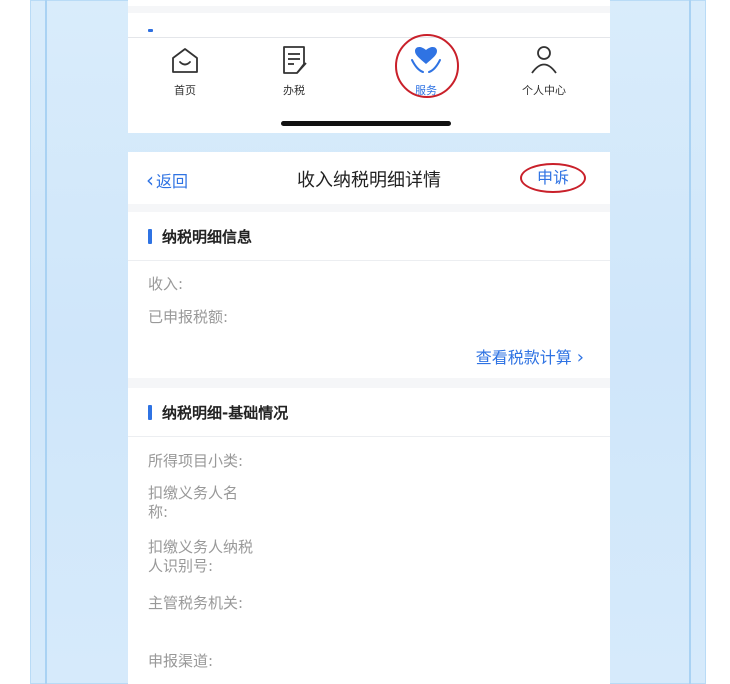  Describe the element at coordinates (427, 66) in the screenshot. I see `red-circle-annotation` at that location.